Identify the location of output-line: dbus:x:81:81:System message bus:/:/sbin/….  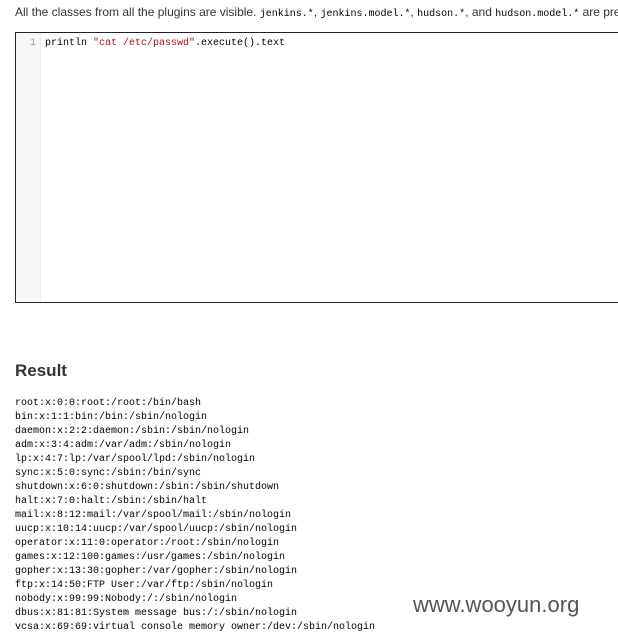
(156, 613).